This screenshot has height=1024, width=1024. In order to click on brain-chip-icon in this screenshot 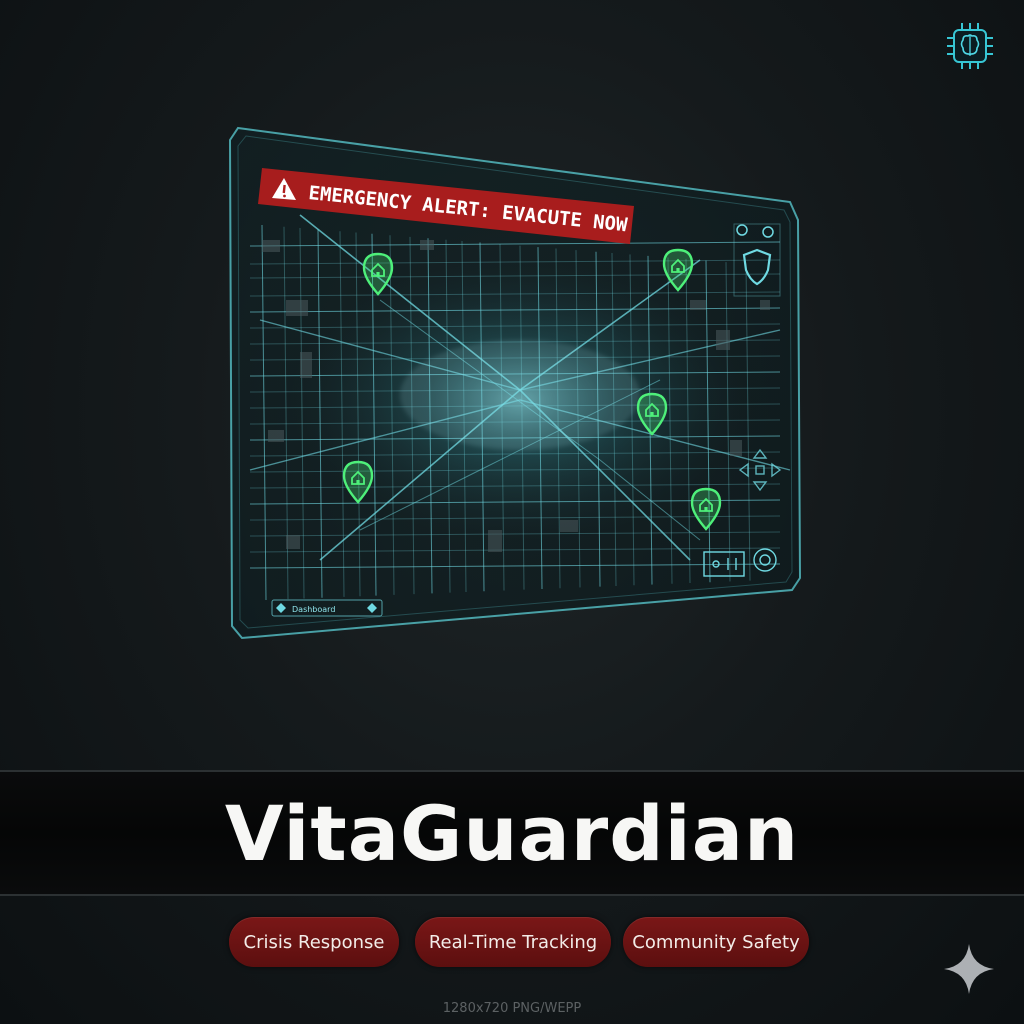, I will do `click(970, 46)`.